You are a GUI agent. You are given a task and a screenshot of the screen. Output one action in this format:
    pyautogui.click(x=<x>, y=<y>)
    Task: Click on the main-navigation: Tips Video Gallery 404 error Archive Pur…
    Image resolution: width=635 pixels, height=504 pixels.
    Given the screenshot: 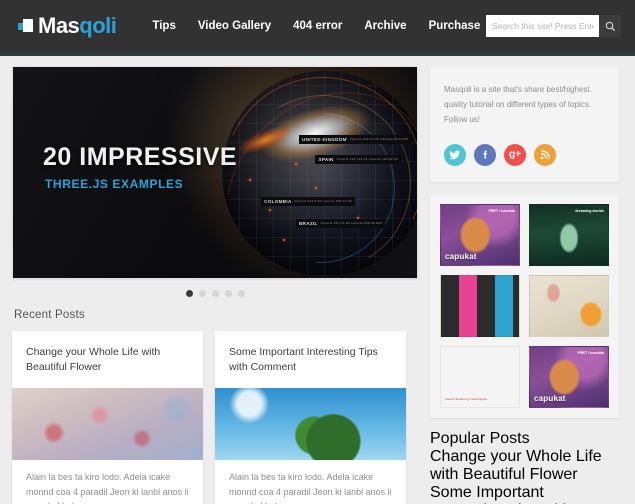 What is the action you would take?
    pyautogui.click(x=316, y=26)
    